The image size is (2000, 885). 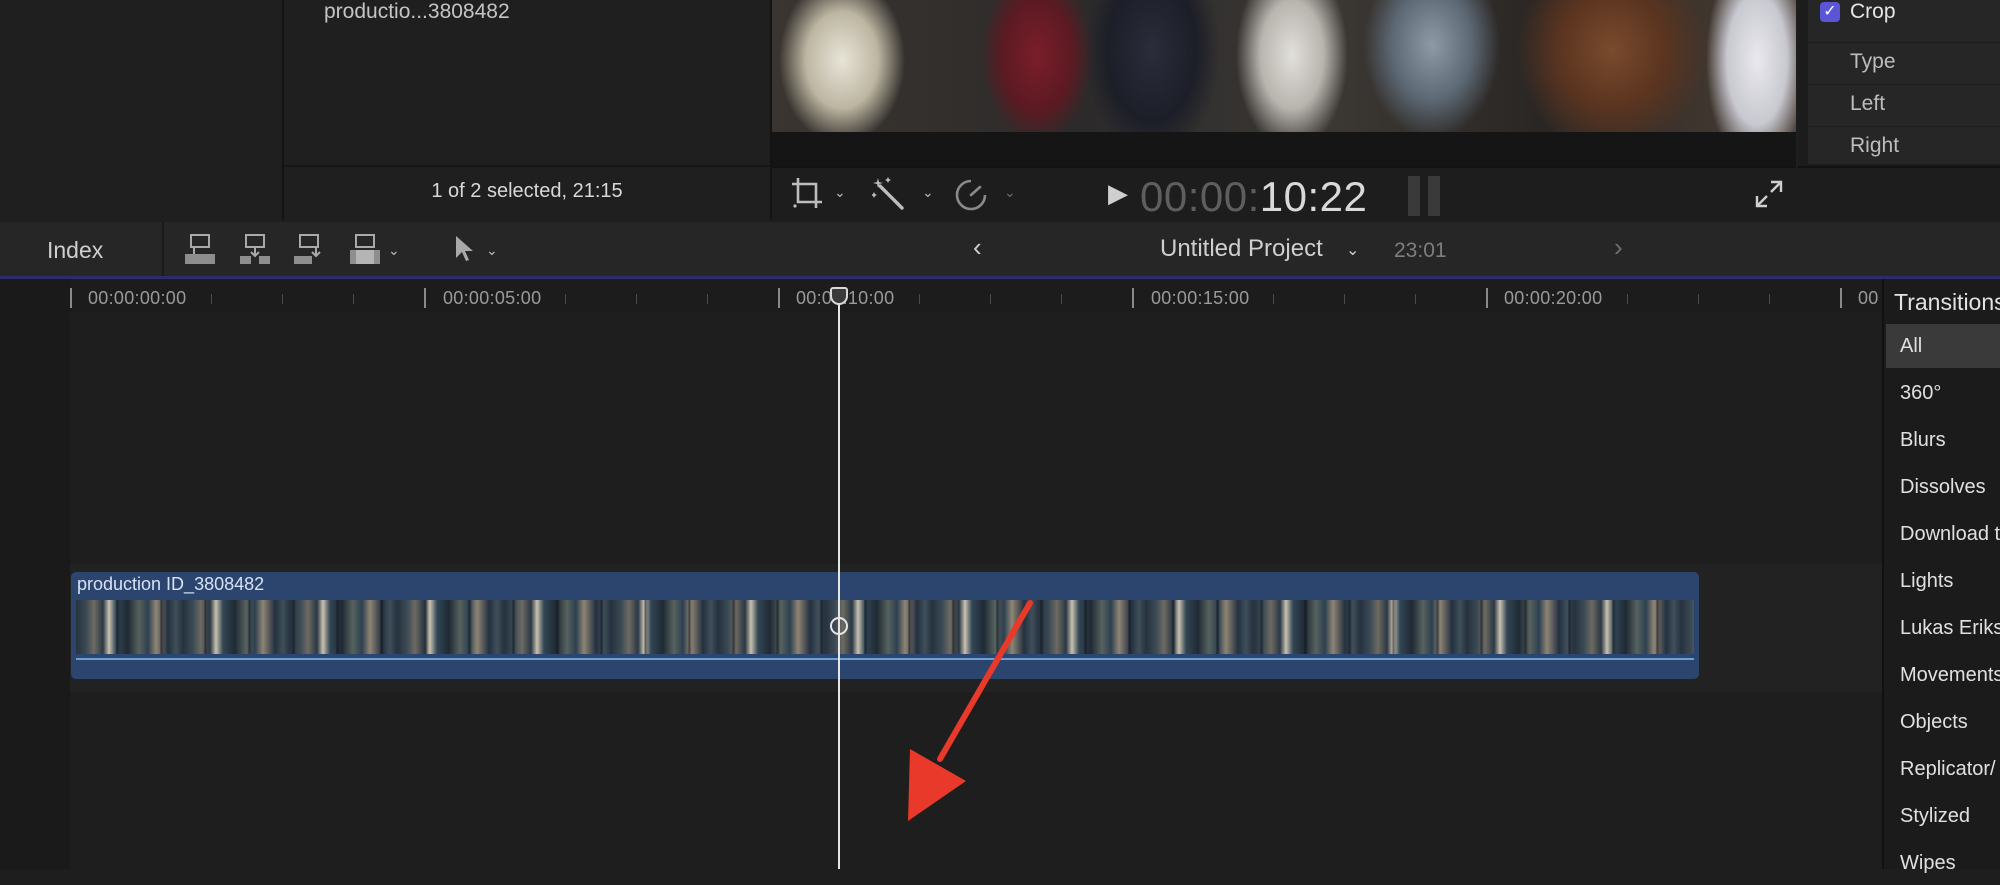 I want to click on transition-category-wipes: Wipes, so click(x=1943, y=863).